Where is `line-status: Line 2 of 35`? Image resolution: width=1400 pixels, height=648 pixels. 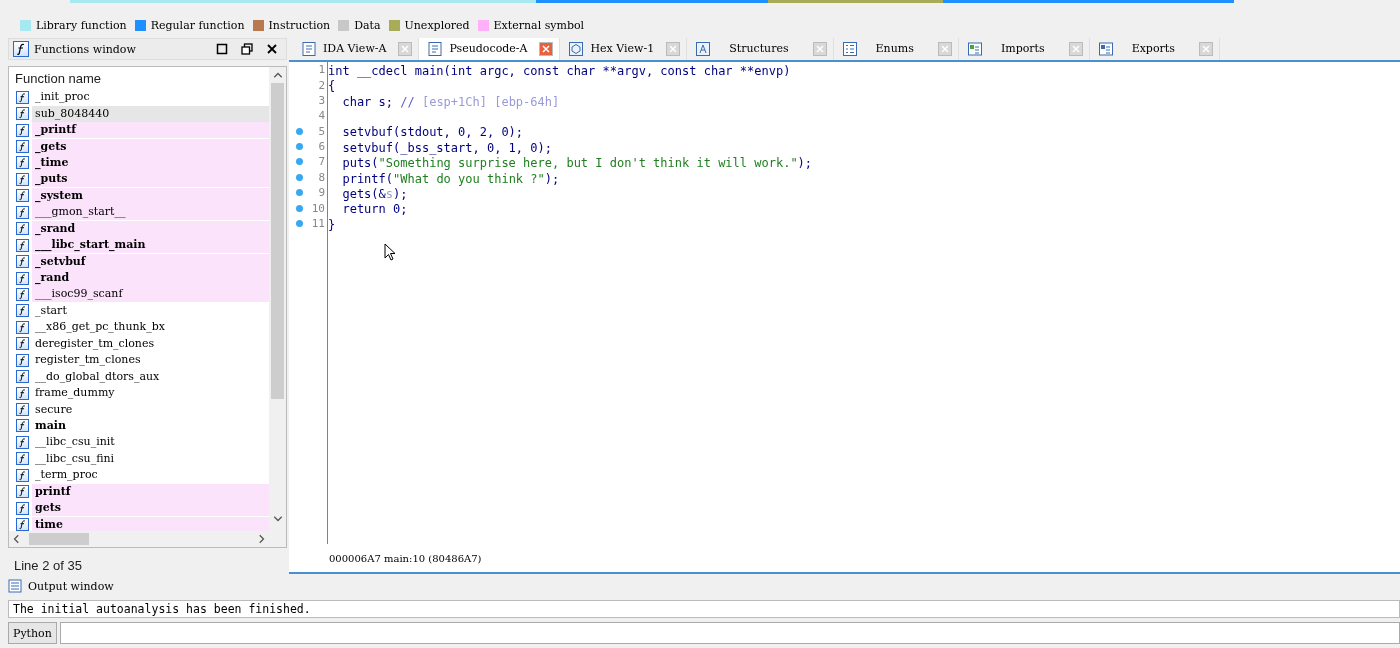
line-status: Line 2 of 35 is located at coordinates (48, 565).